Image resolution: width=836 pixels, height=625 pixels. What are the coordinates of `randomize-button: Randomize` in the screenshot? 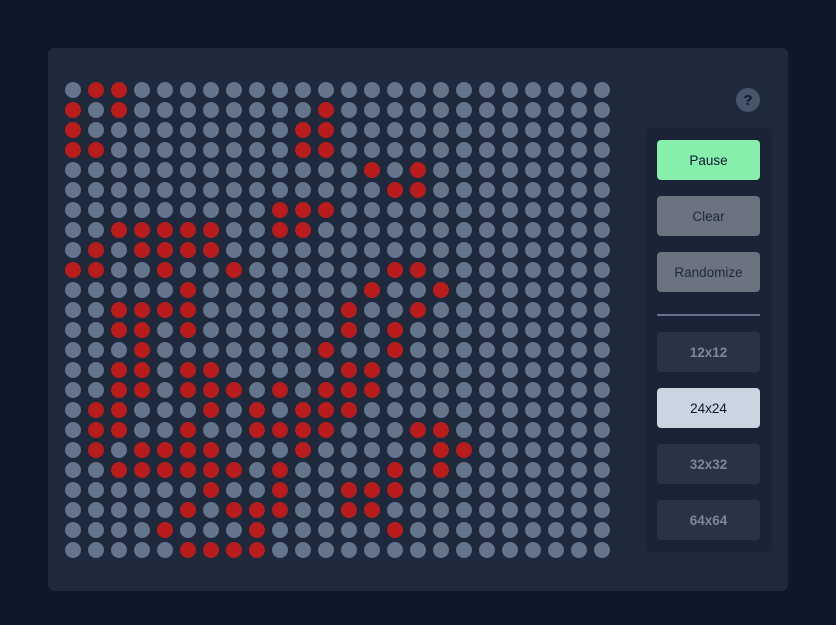 It's located at (708, 272).